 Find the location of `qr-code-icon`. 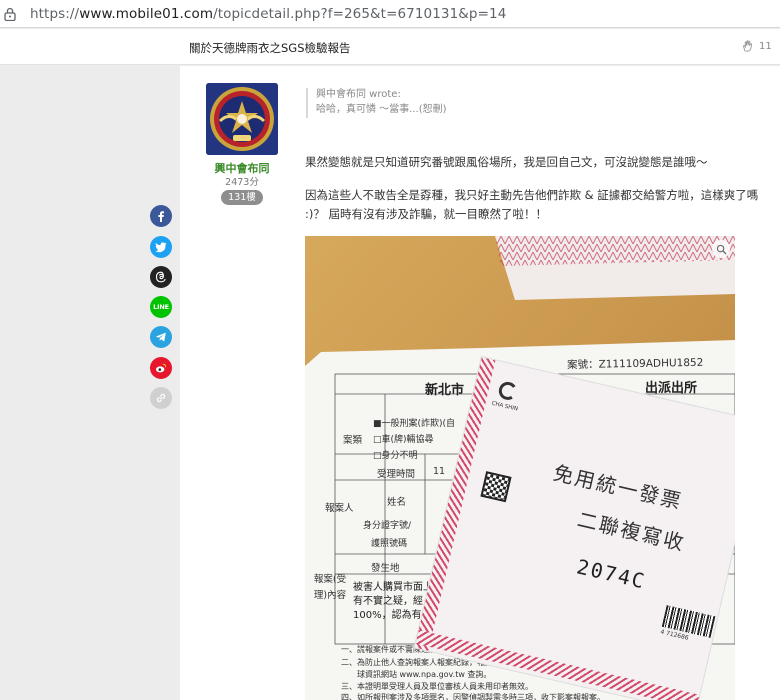

qr-code-icon is located at coordinates (496, 487).